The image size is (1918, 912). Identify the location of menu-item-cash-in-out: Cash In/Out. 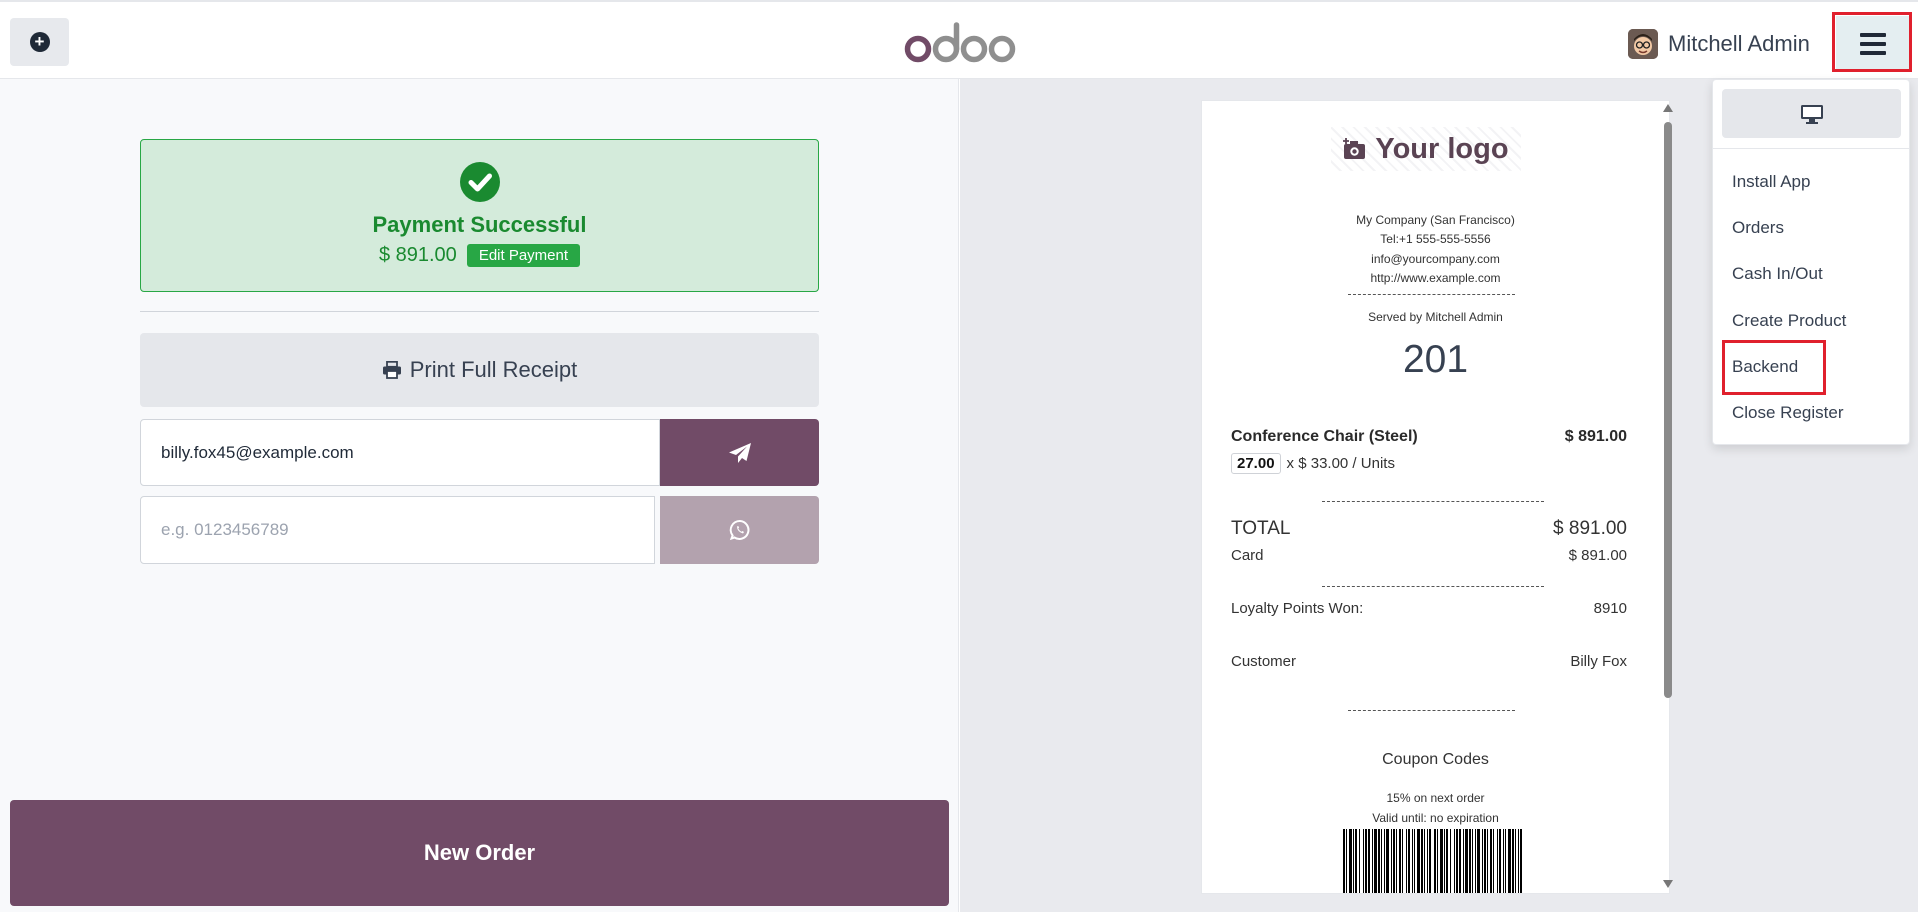
(1777, 274).